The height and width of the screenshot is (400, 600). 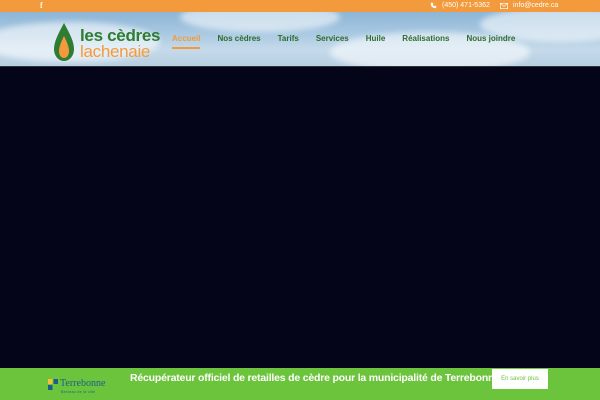 I want to click on site-logo: les cèdres lachenaie, so click(x=107, y=42).